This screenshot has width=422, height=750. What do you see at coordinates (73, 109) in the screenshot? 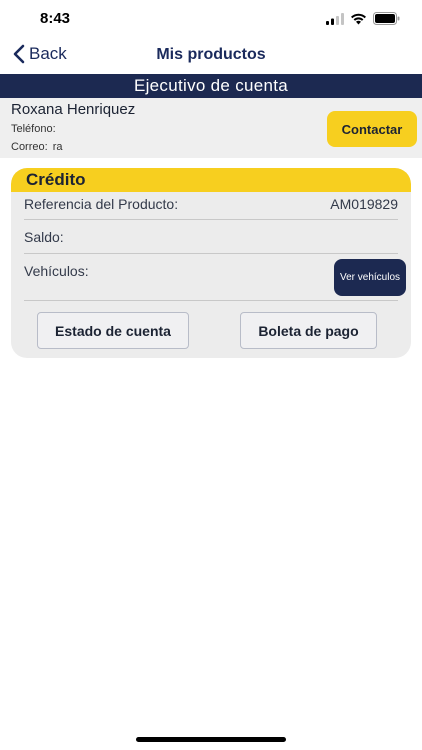
I see `executive-name: Roxana Henriquez` at bounding box center [73, 109].